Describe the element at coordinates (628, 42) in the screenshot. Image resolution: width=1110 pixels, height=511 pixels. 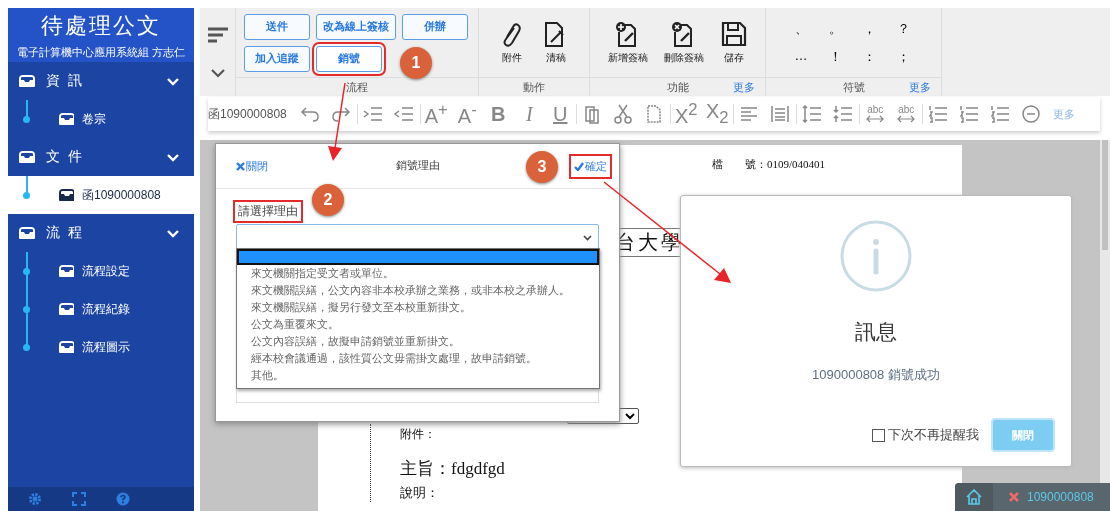
I see `toolbar-button: 新增簽稿` at that location.